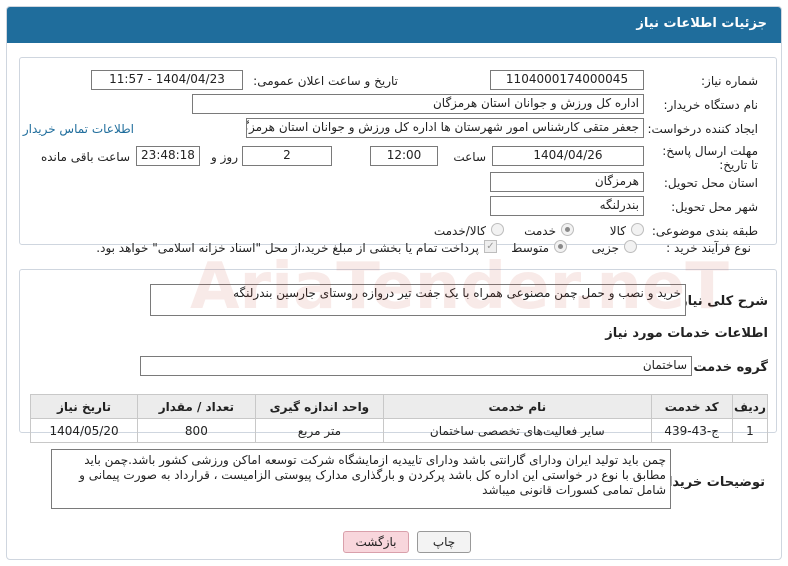  I want to click on city-field: بندرلنگه, so click(567, 206).